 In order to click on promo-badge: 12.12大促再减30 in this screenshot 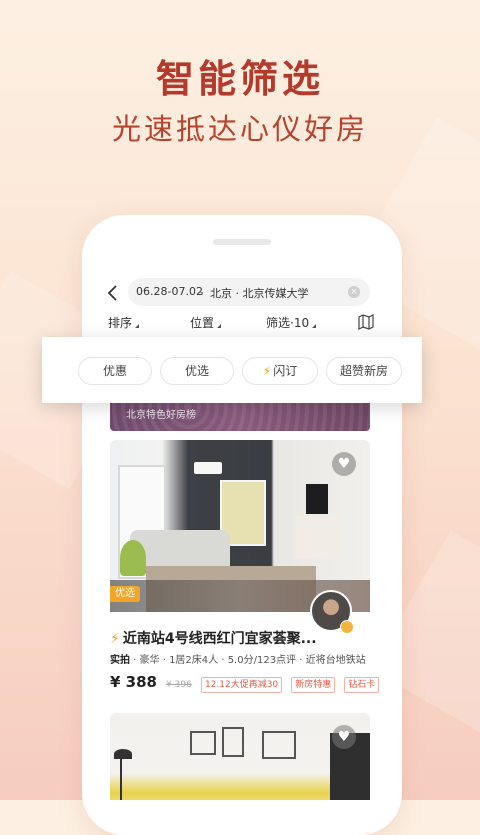, I will do `click(241, 685)`.